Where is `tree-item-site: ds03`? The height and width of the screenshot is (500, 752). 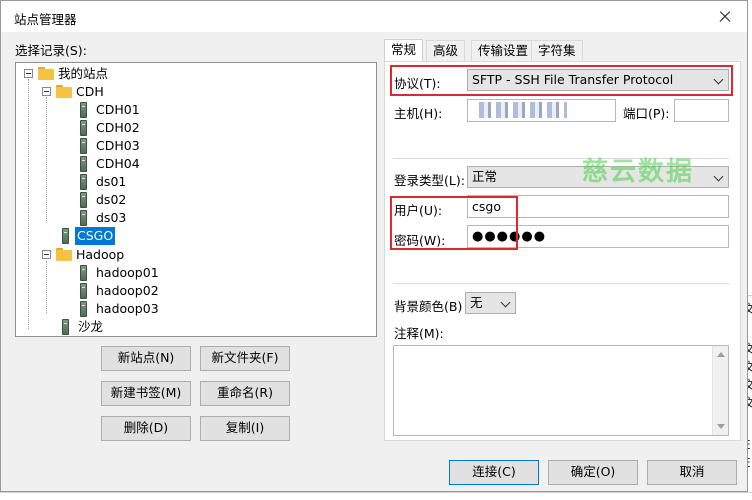 tree-item-site: ds03 is located at coordinates (116, 218).